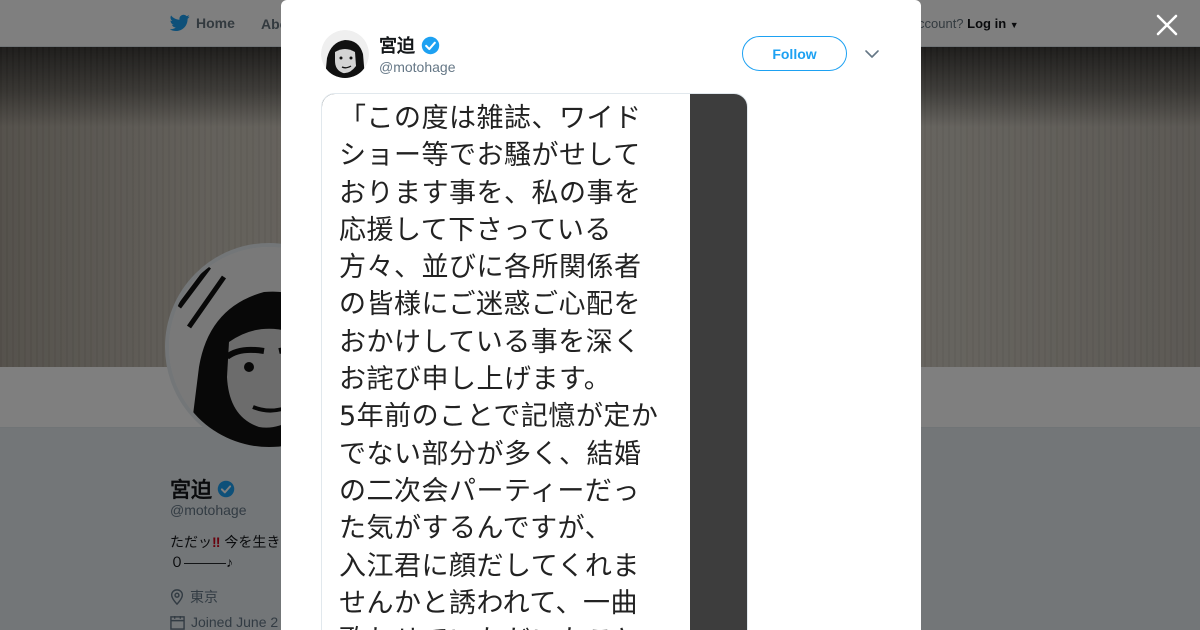 The height and width of the screenshot is (630, 1200). I want to click on avatar-portrait-image, so click(345, 54).